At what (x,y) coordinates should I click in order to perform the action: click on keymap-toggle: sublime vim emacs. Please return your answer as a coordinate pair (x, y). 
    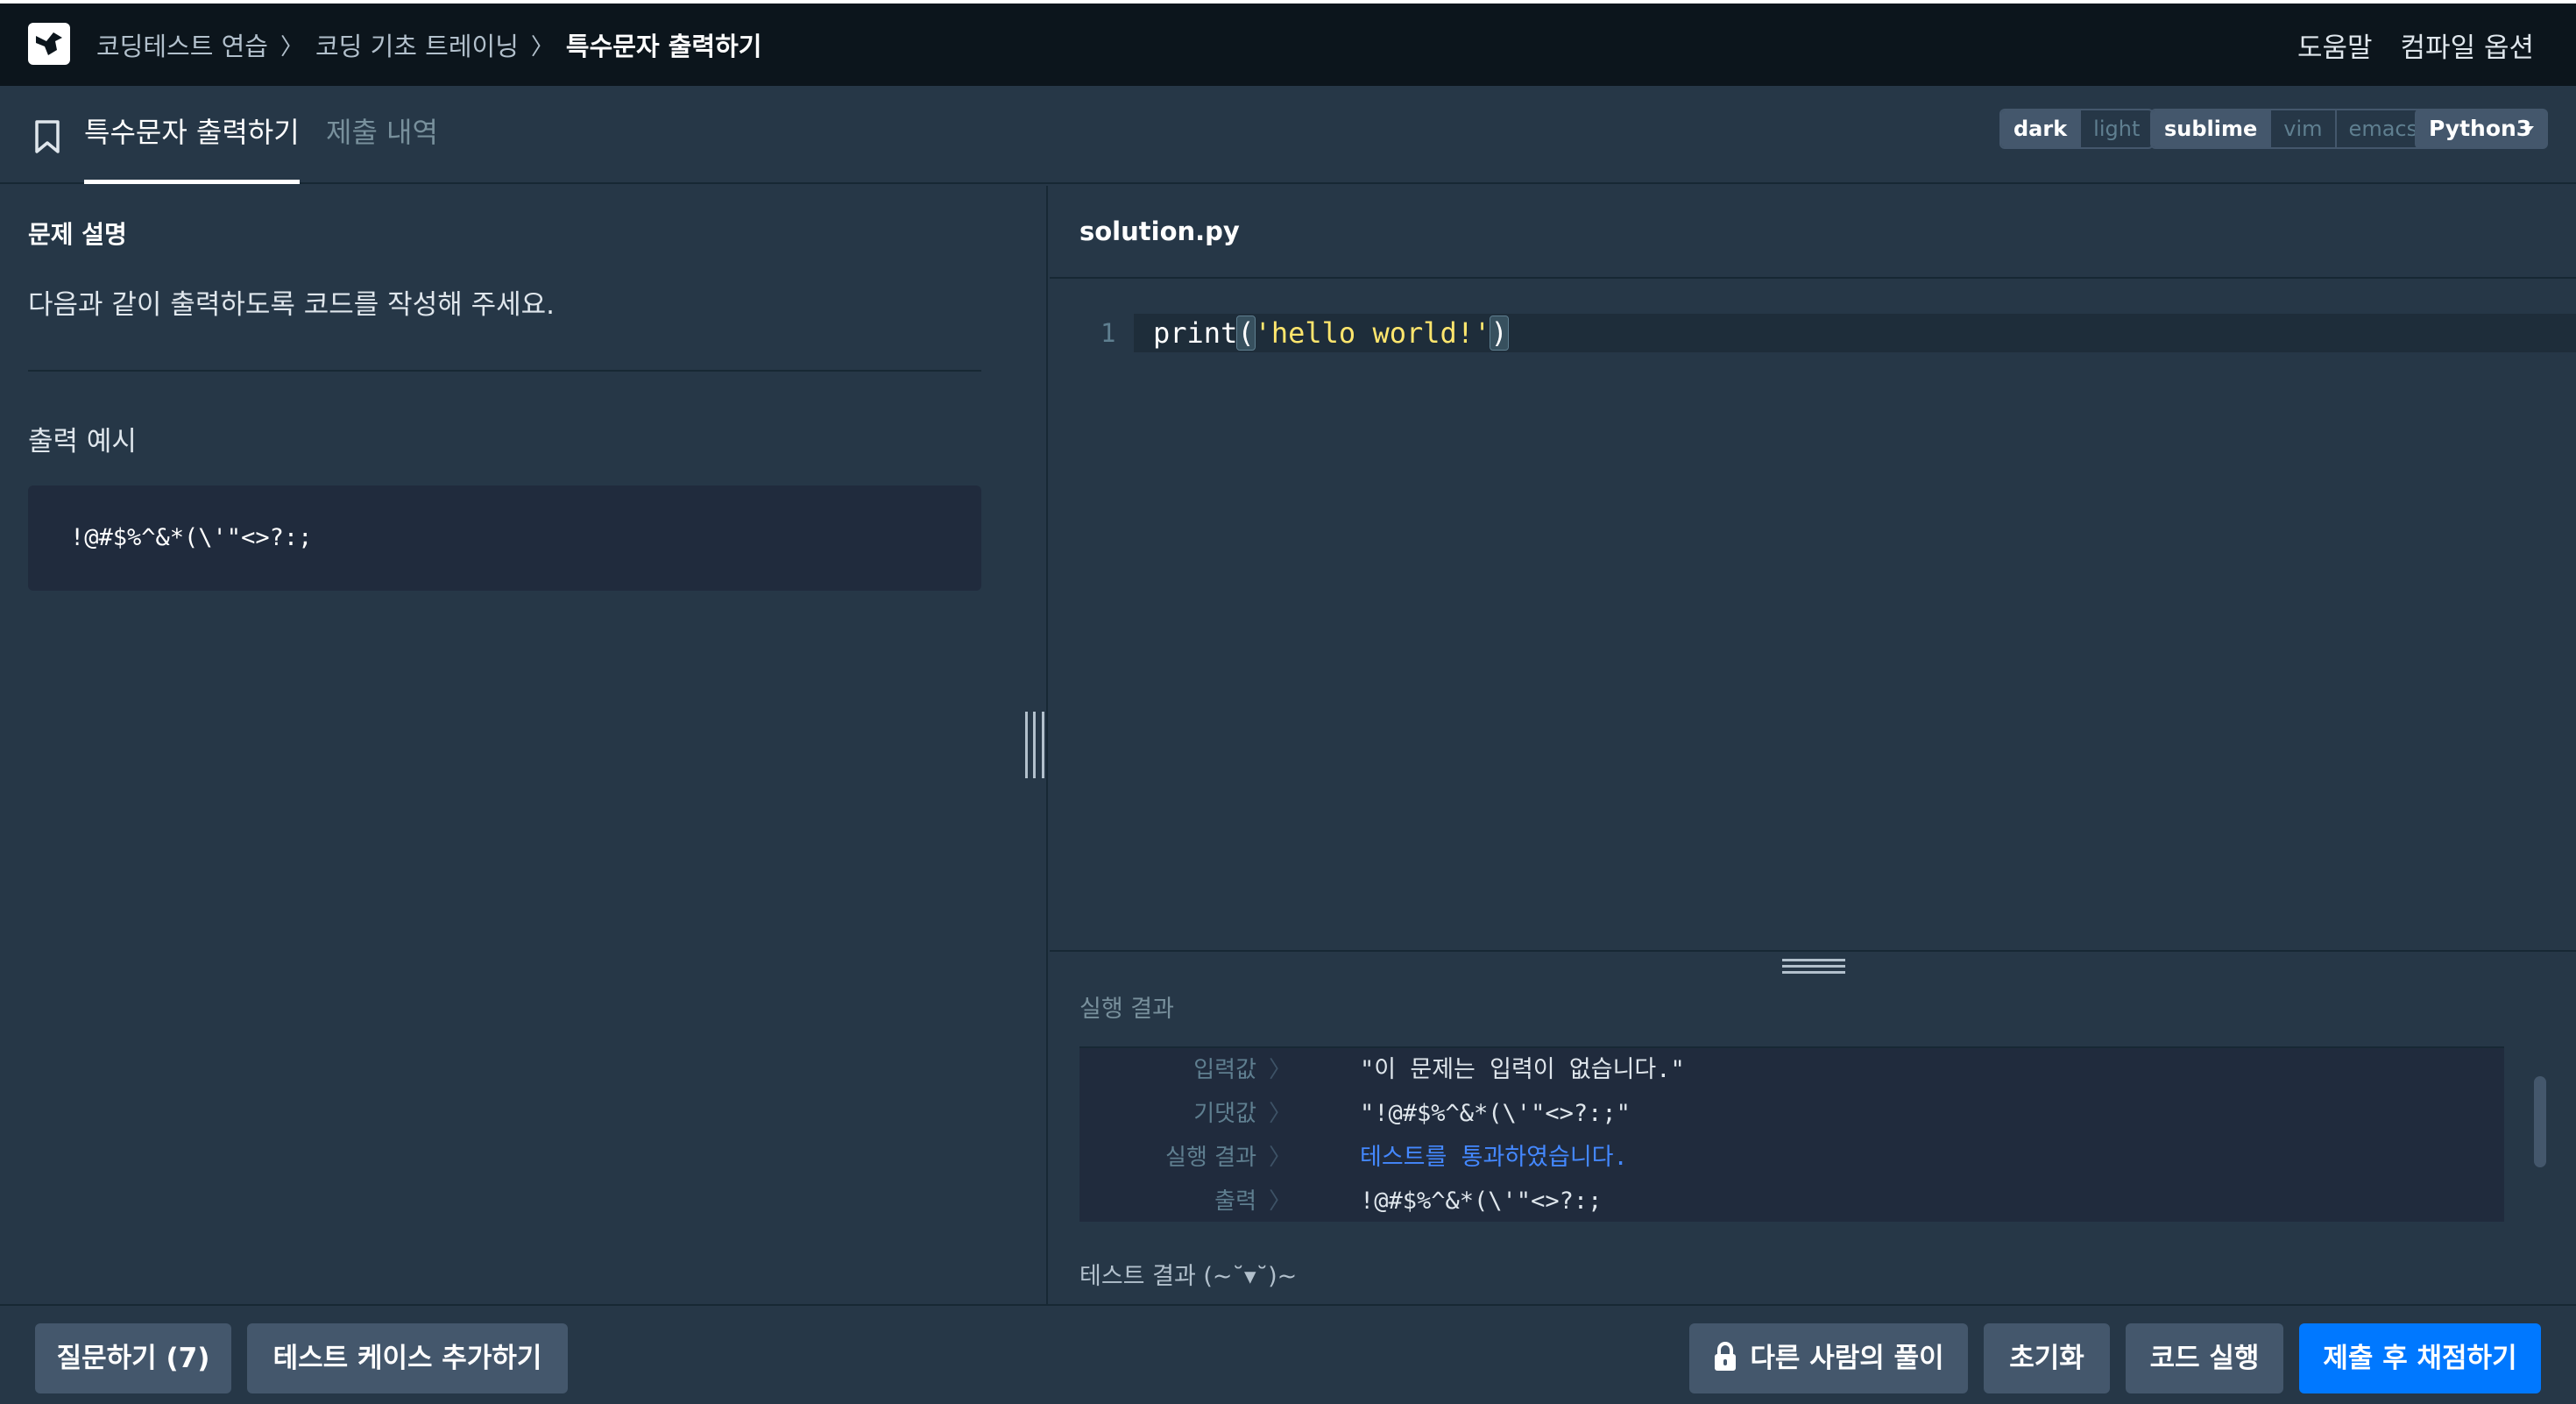
    Looking at the image, I should click on (2291, 129).